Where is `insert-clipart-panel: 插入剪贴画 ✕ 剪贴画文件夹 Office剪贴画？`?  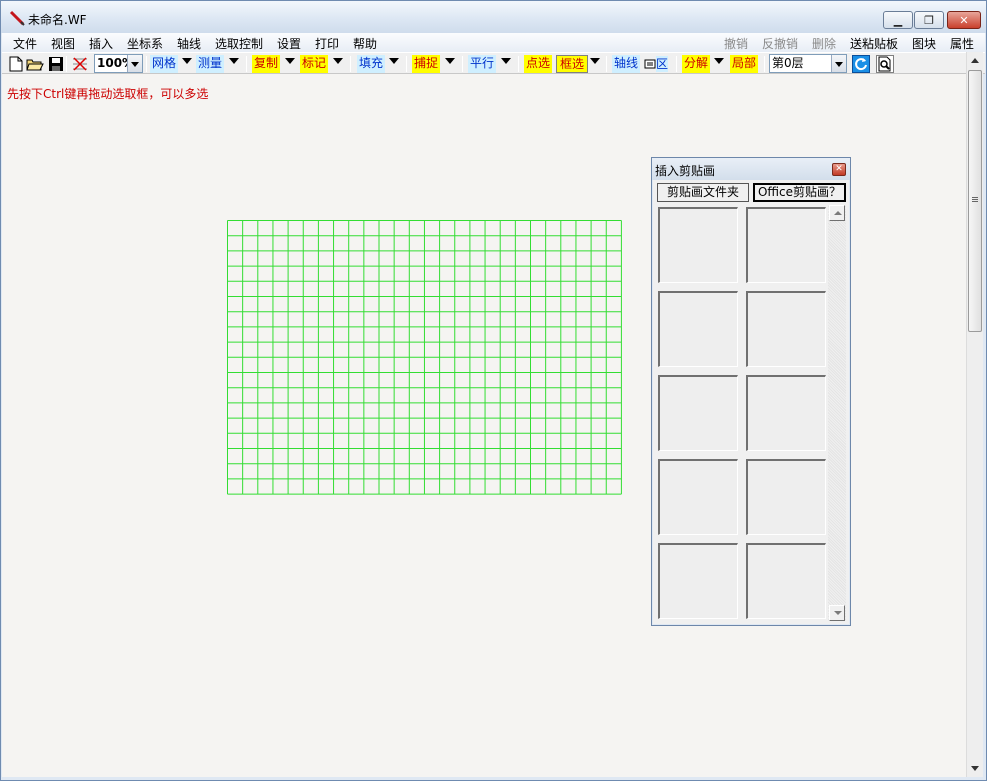 insert-clipart-panel: 插入剪贴画 ✕ 剪贴画文件夹 Office剪贴画？ is located at coordinates (751, 391).